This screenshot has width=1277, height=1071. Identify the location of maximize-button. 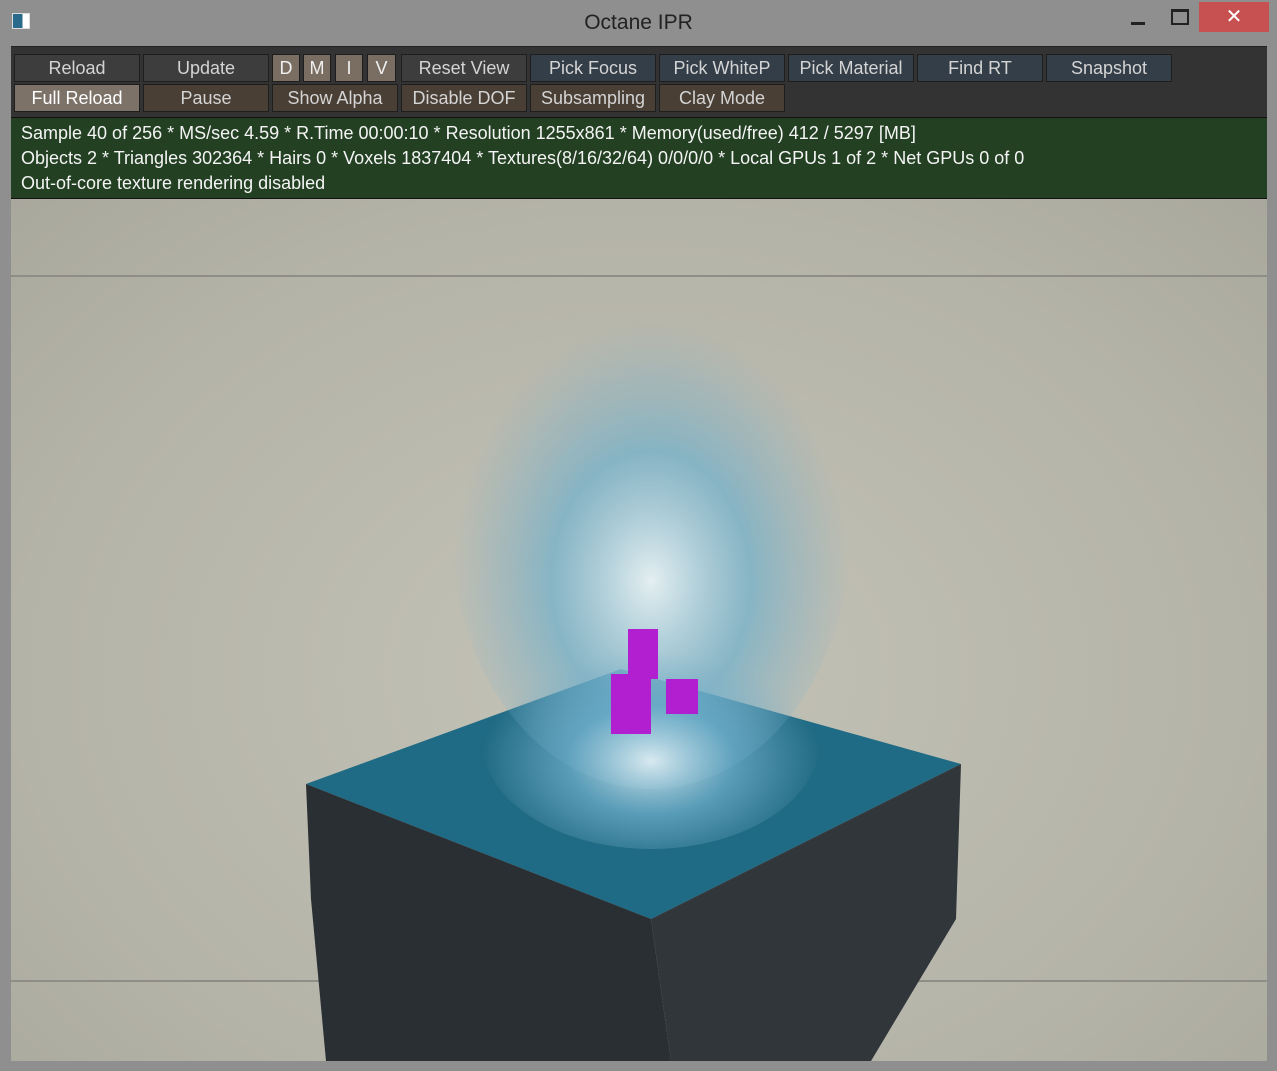
(1180, 17).